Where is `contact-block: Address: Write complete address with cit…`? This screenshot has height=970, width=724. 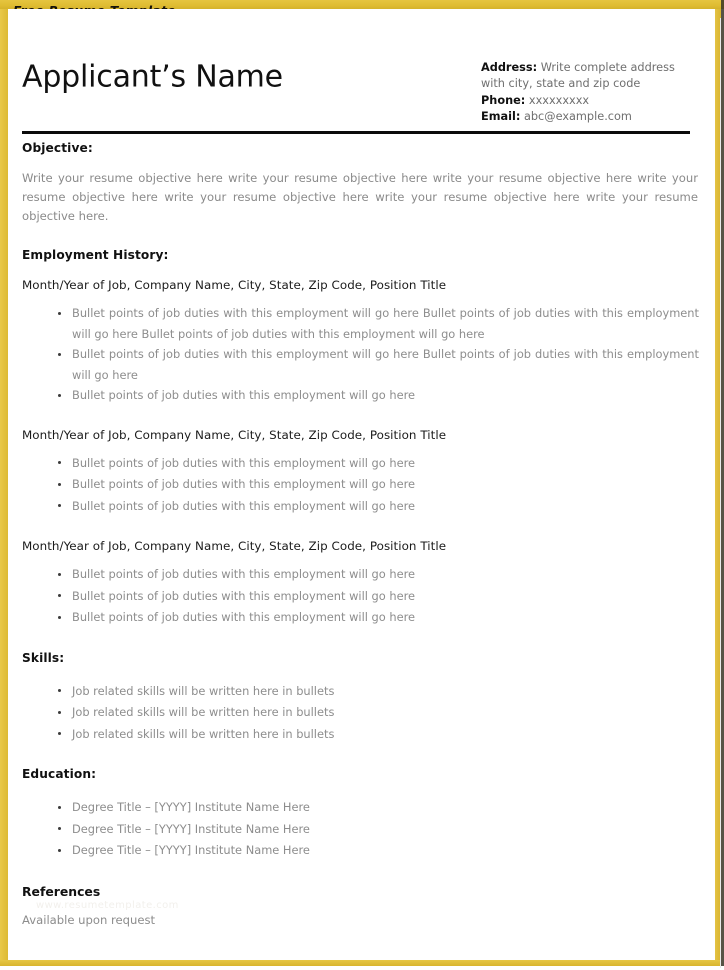
contact-block: Address: Write complete address with cit… is located at coordinates (587, 92).